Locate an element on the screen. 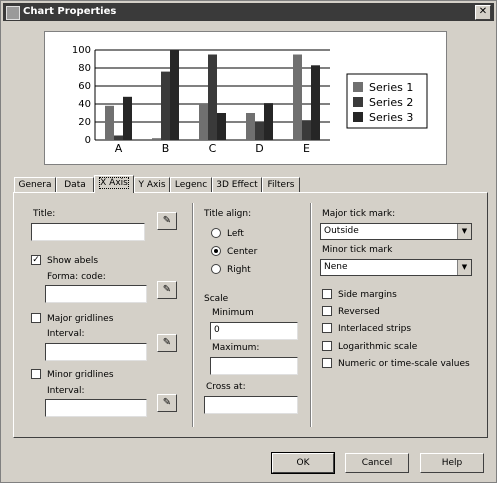 The image size is (497, 483). minor-tick-label: Minor tick mark is located at coordinates (357, 250).